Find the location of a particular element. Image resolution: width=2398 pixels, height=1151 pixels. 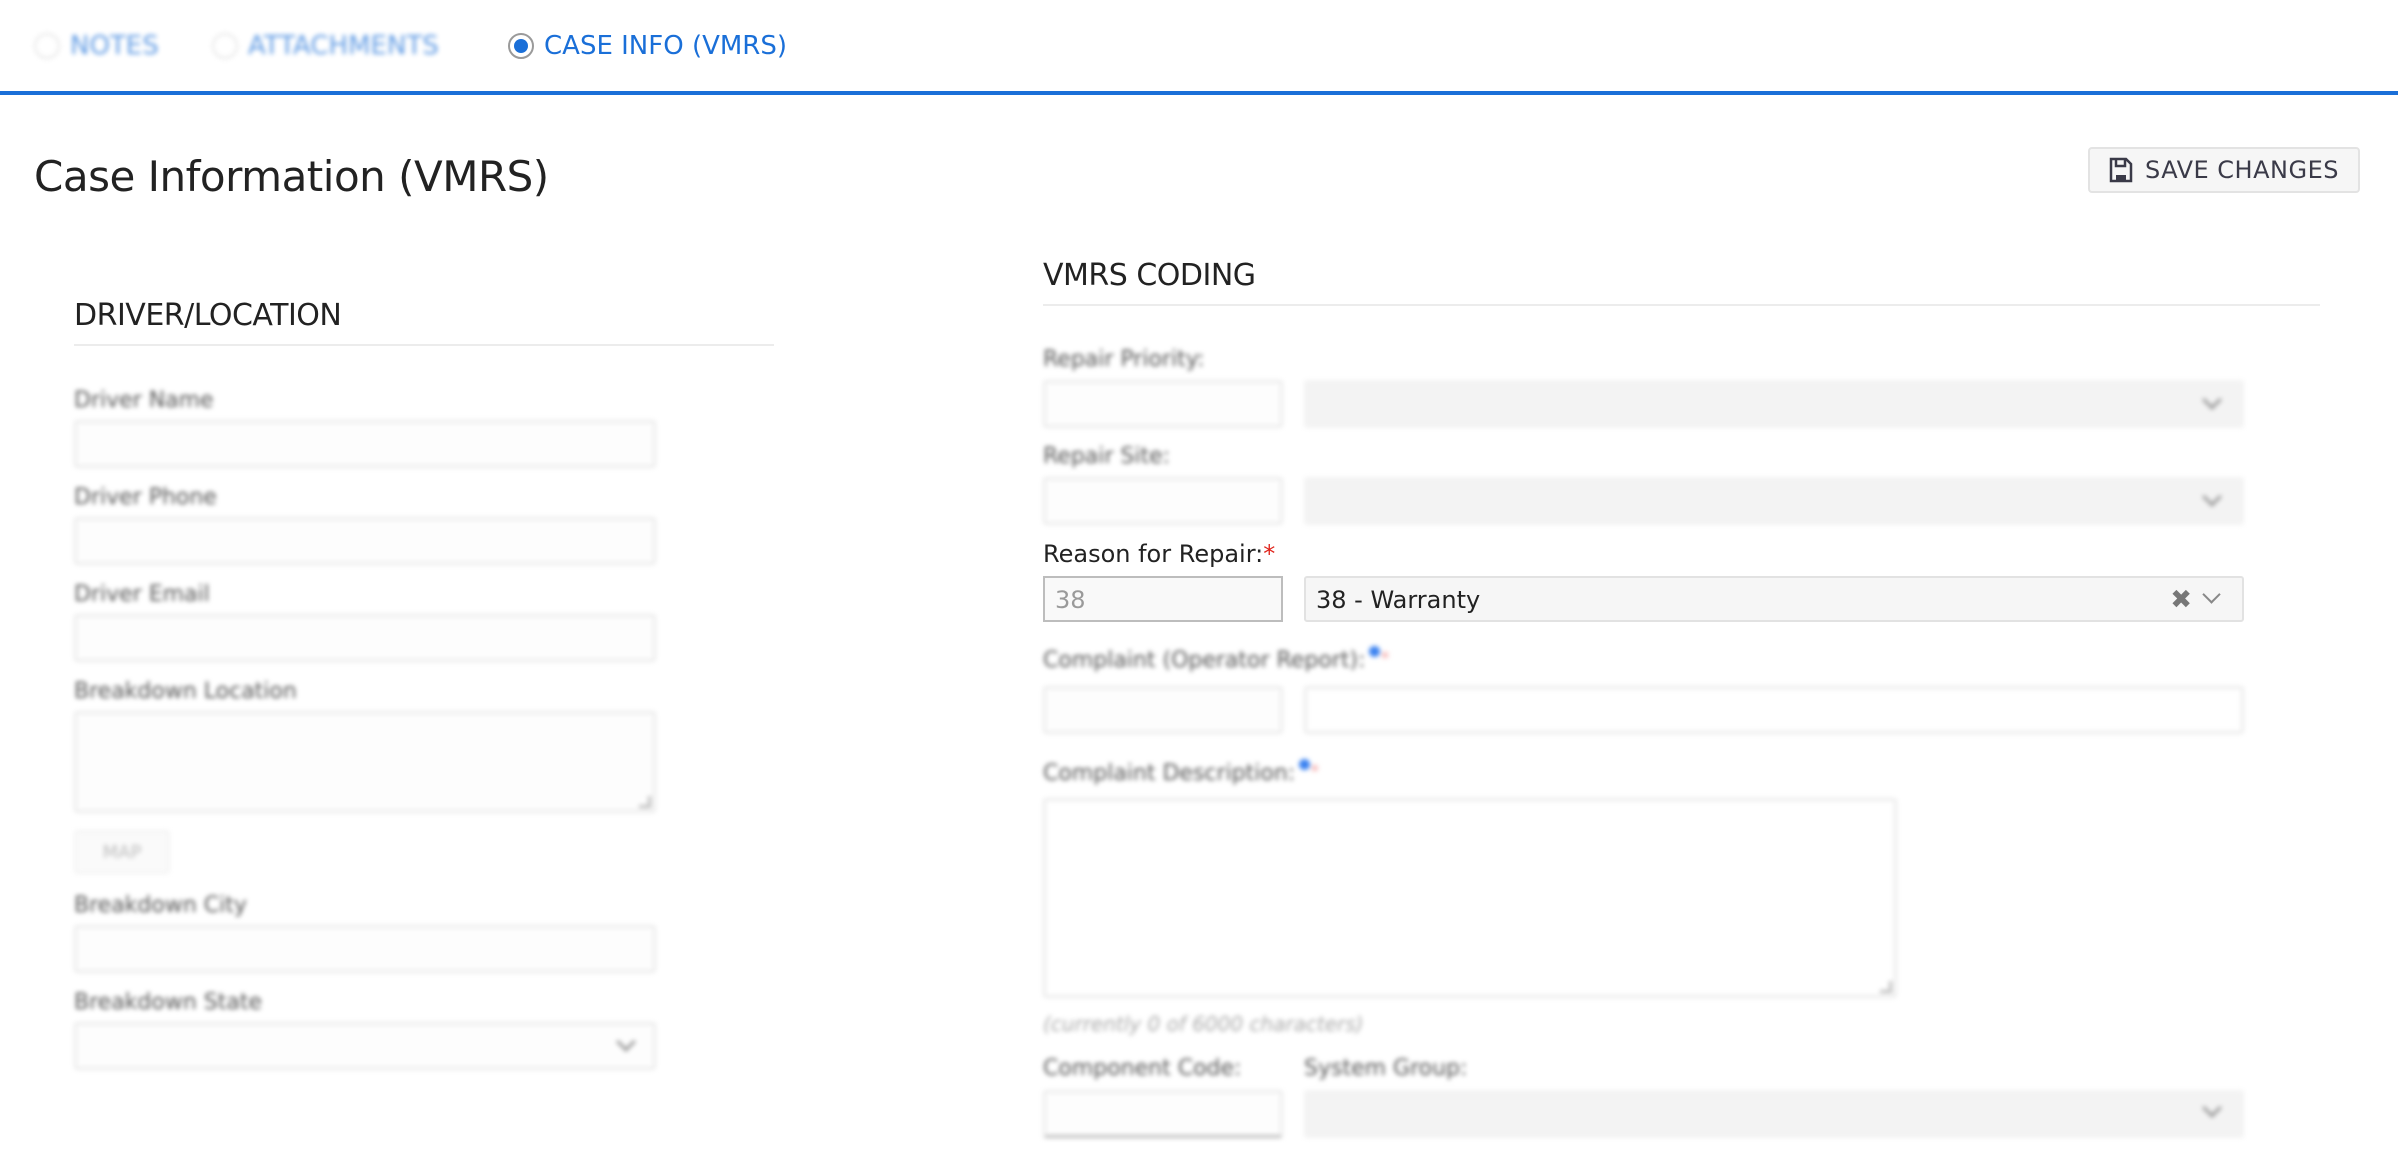

reason-for-repair-select: 38 - Warranty ✖ is located at coordinates (1774, 599).